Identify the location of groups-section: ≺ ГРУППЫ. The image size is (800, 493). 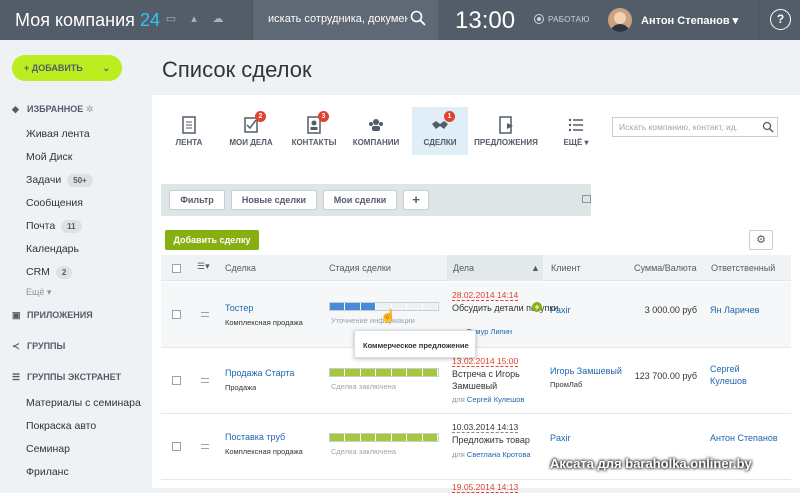
(38, 346).